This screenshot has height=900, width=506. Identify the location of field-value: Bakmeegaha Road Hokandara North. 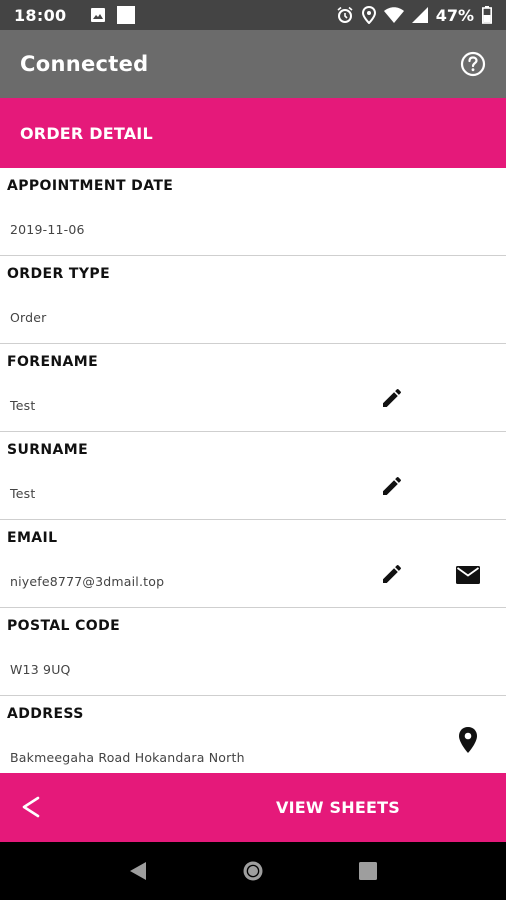
(127, 757).